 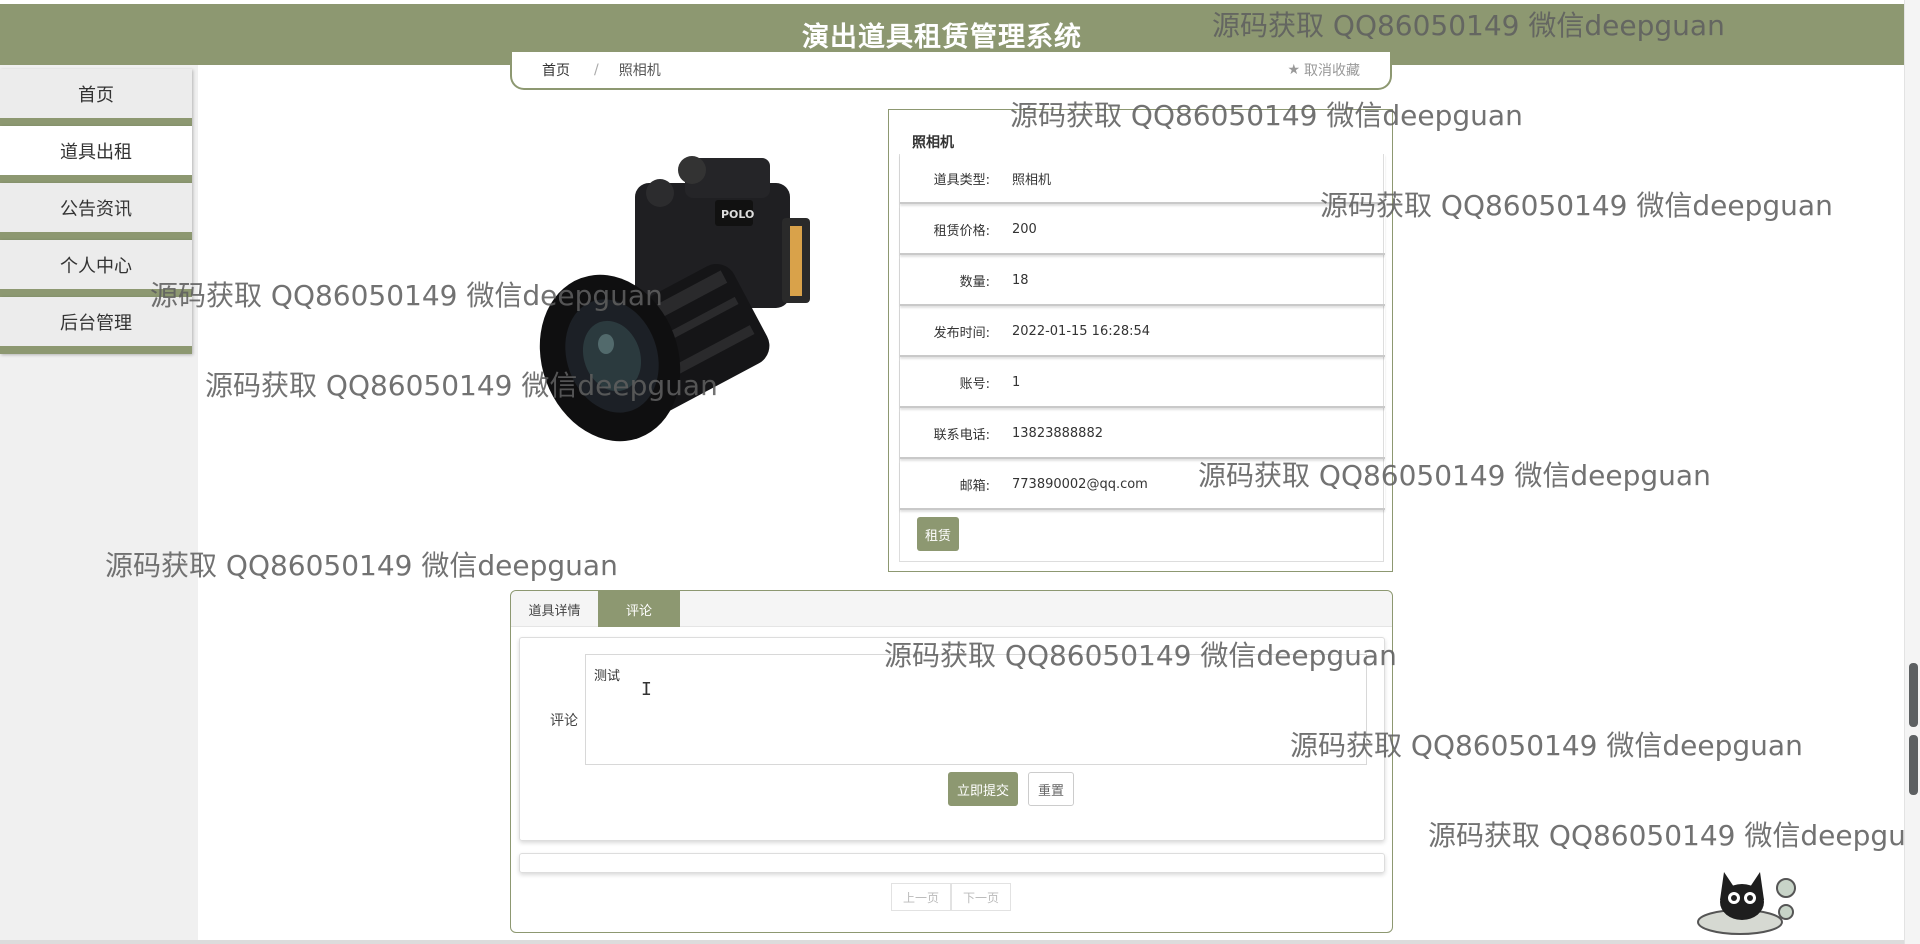 I want to click on comment-form: 评论 立即提交 重置, so click(x=952, y=739).